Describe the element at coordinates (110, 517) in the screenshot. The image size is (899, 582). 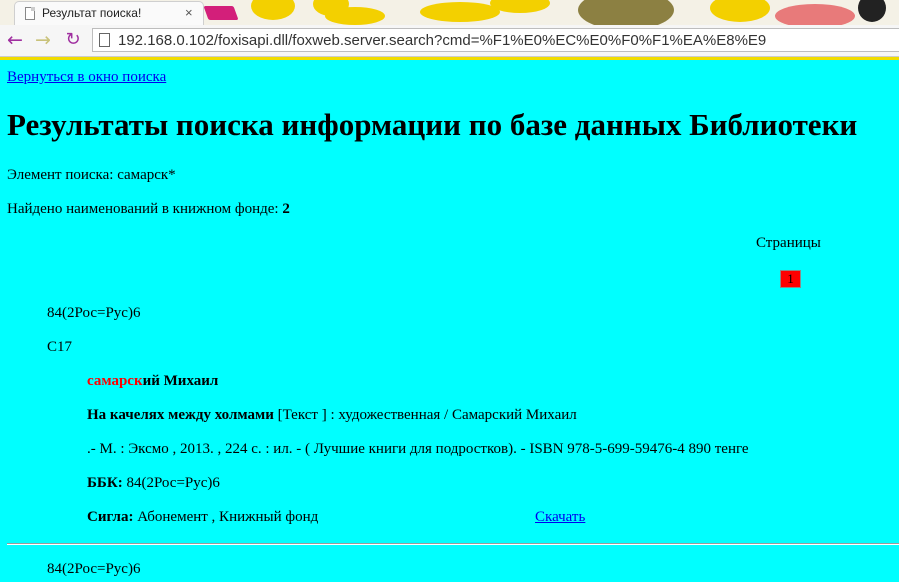
I see `sigla-label: Сигла:` at that location.